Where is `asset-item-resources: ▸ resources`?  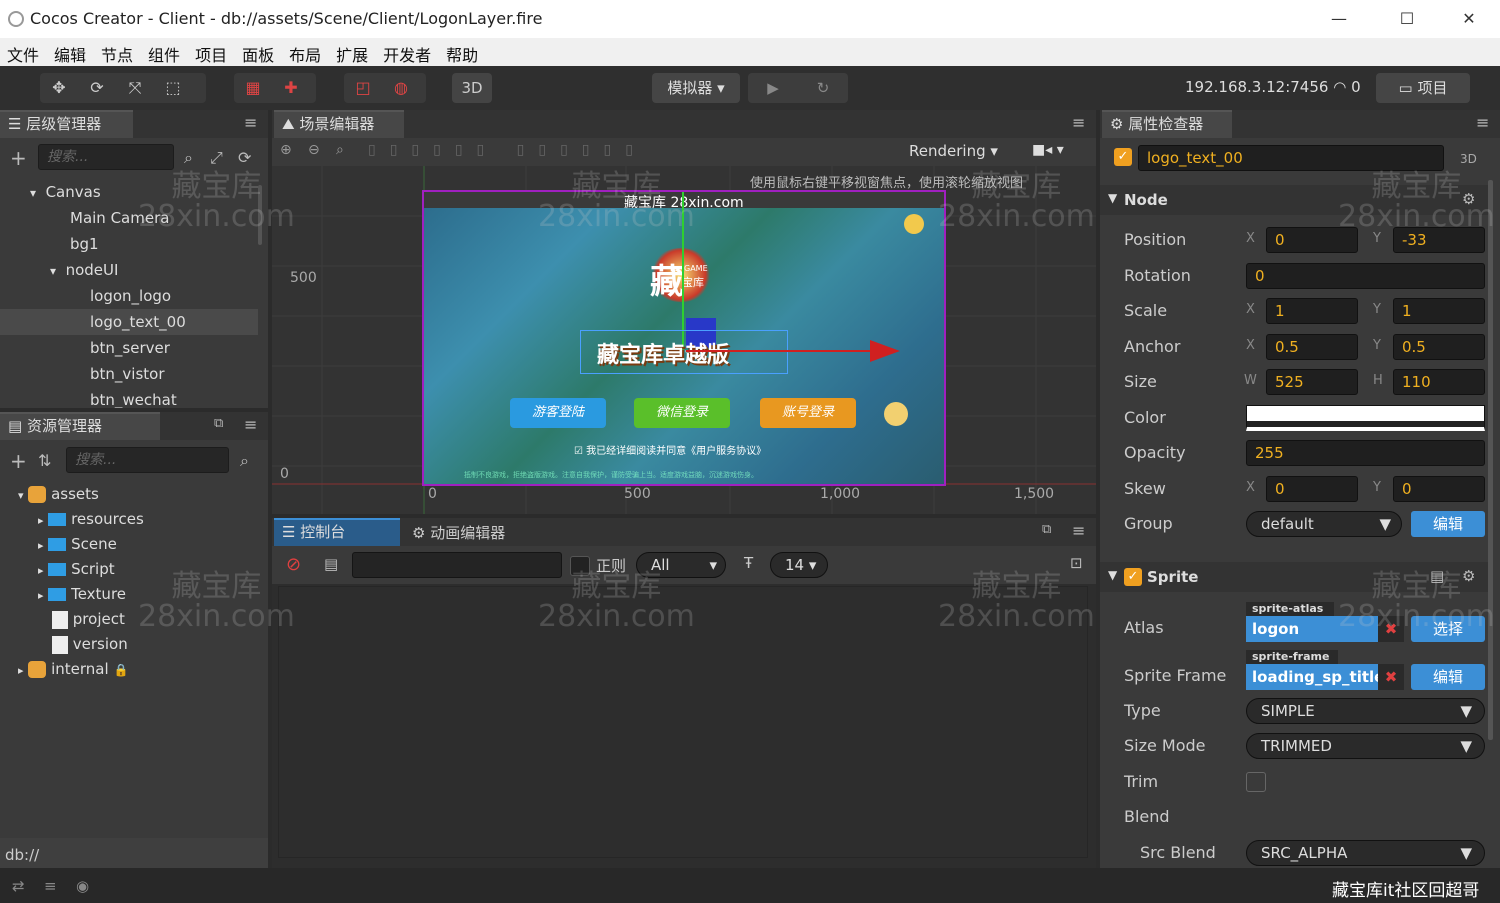 asset-item-resources: ▸ resources is located at coordinates (134, 519).